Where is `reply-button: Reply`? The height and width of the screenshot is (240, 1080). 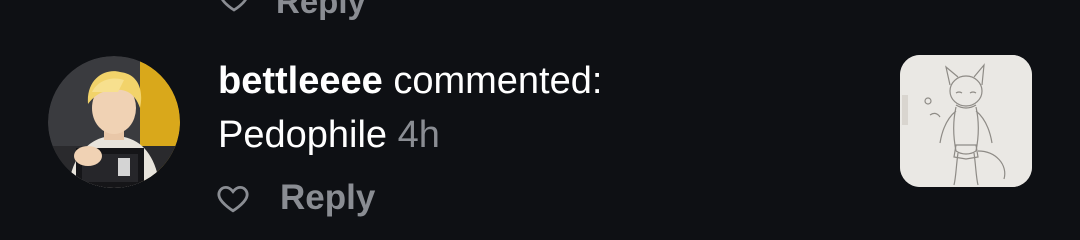
reply-button: Reply is located at coordinates (327, 198).